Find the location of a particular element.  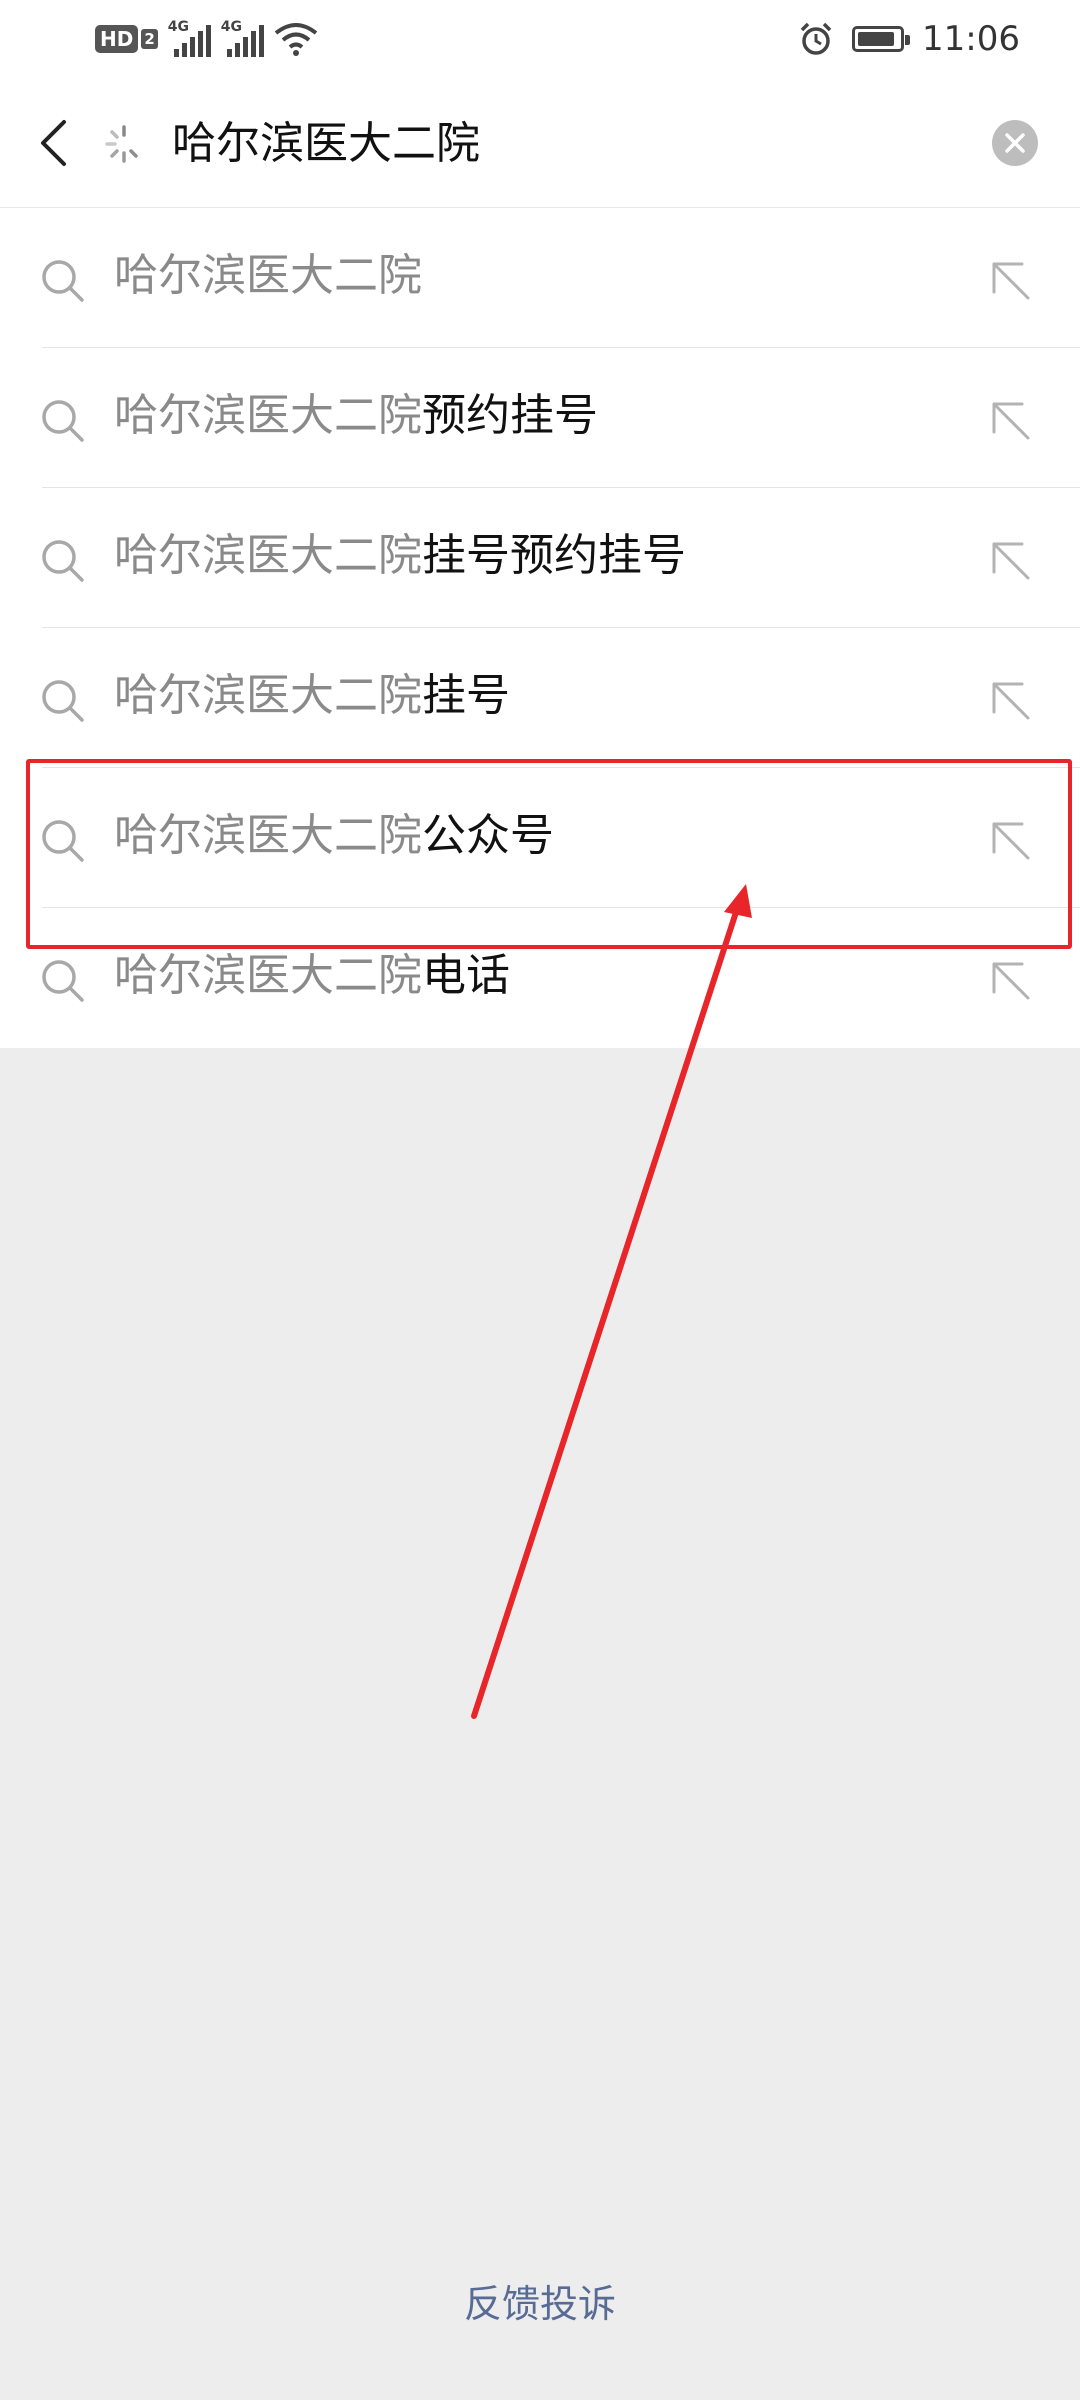

back-button is located at coordinates (53, 143).